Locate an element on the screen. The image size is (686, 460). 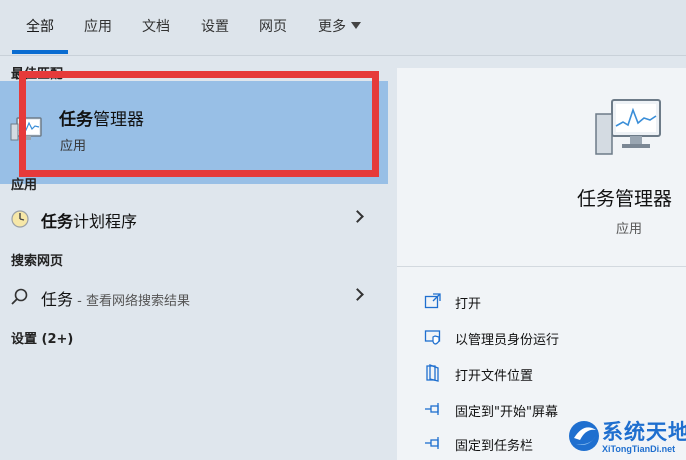
action-open-file-location: 打开文件位置 is located at coordinates (549, 374).